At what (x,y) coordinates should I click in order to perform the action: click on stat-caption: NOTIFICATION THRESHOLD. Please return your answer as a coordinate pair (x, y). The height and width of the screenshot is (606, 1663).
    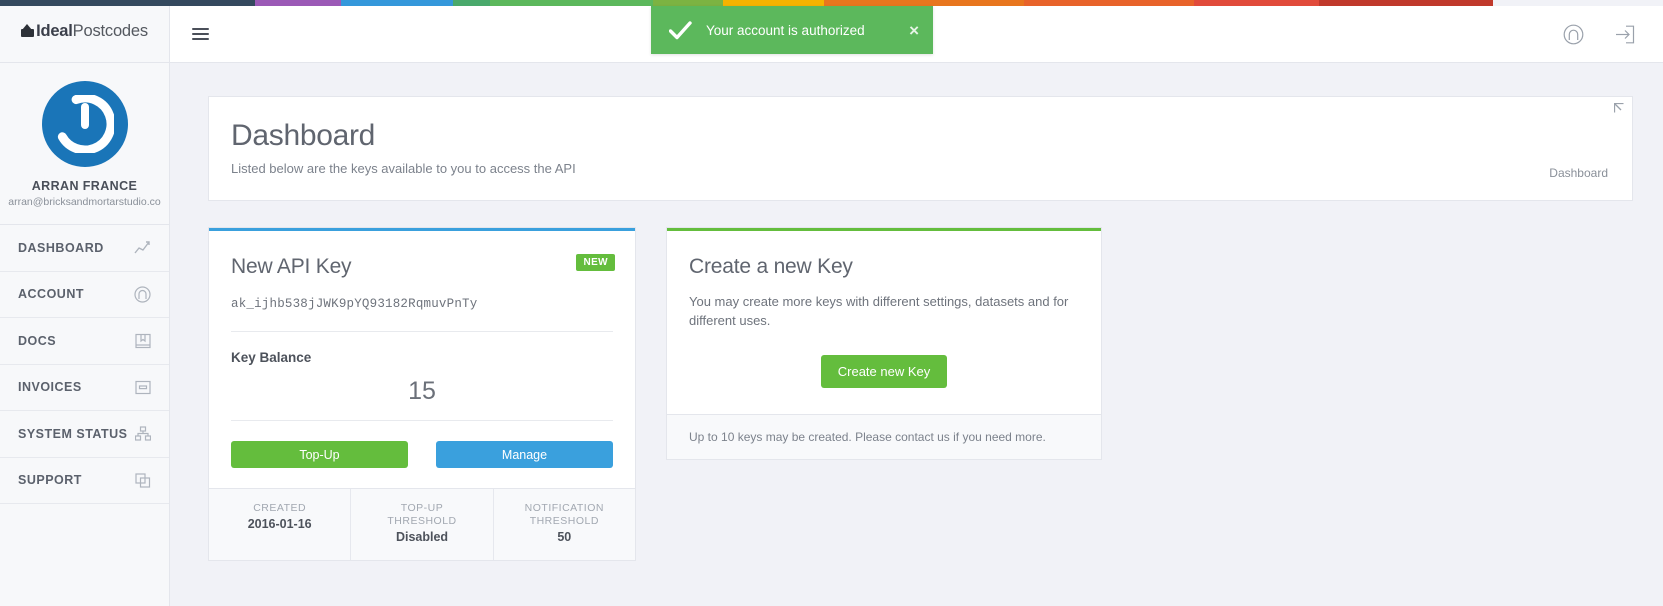
    Looking at the image, I should click on (564, 515).